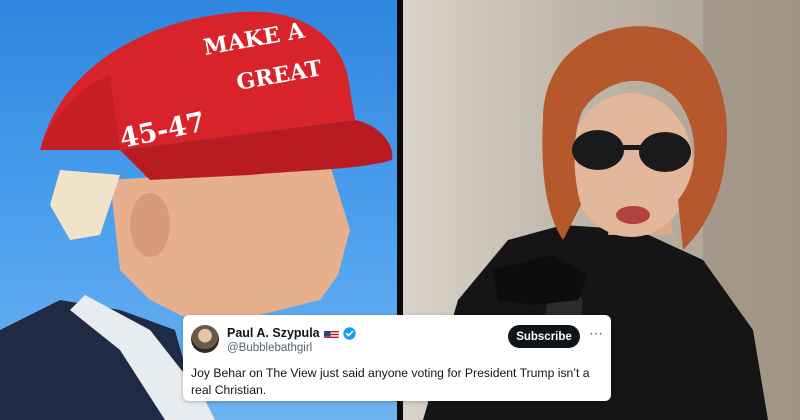  What do you see at coordinates (331, 333) in the screenshot?
I see `us-flag-icon` at bounding box center [331, 333].